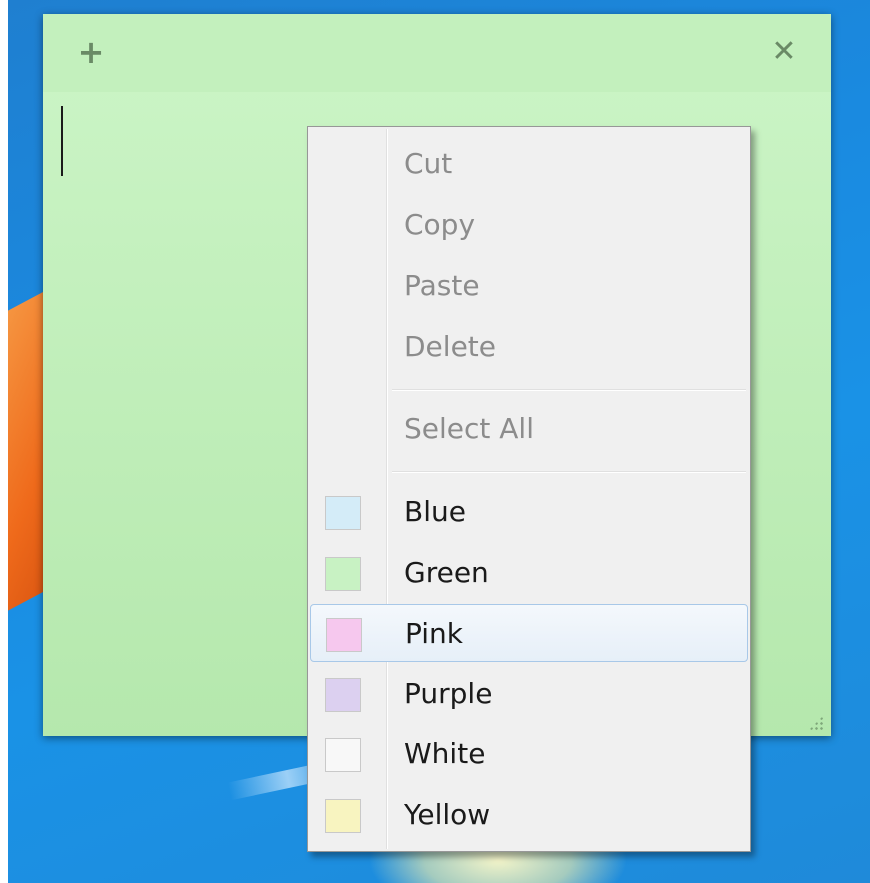 This screenshot has width=870, height=883. Describe the element at coordinates (529, 633) in the screenshot. I see `menu-item-pink: Pink` at that location.